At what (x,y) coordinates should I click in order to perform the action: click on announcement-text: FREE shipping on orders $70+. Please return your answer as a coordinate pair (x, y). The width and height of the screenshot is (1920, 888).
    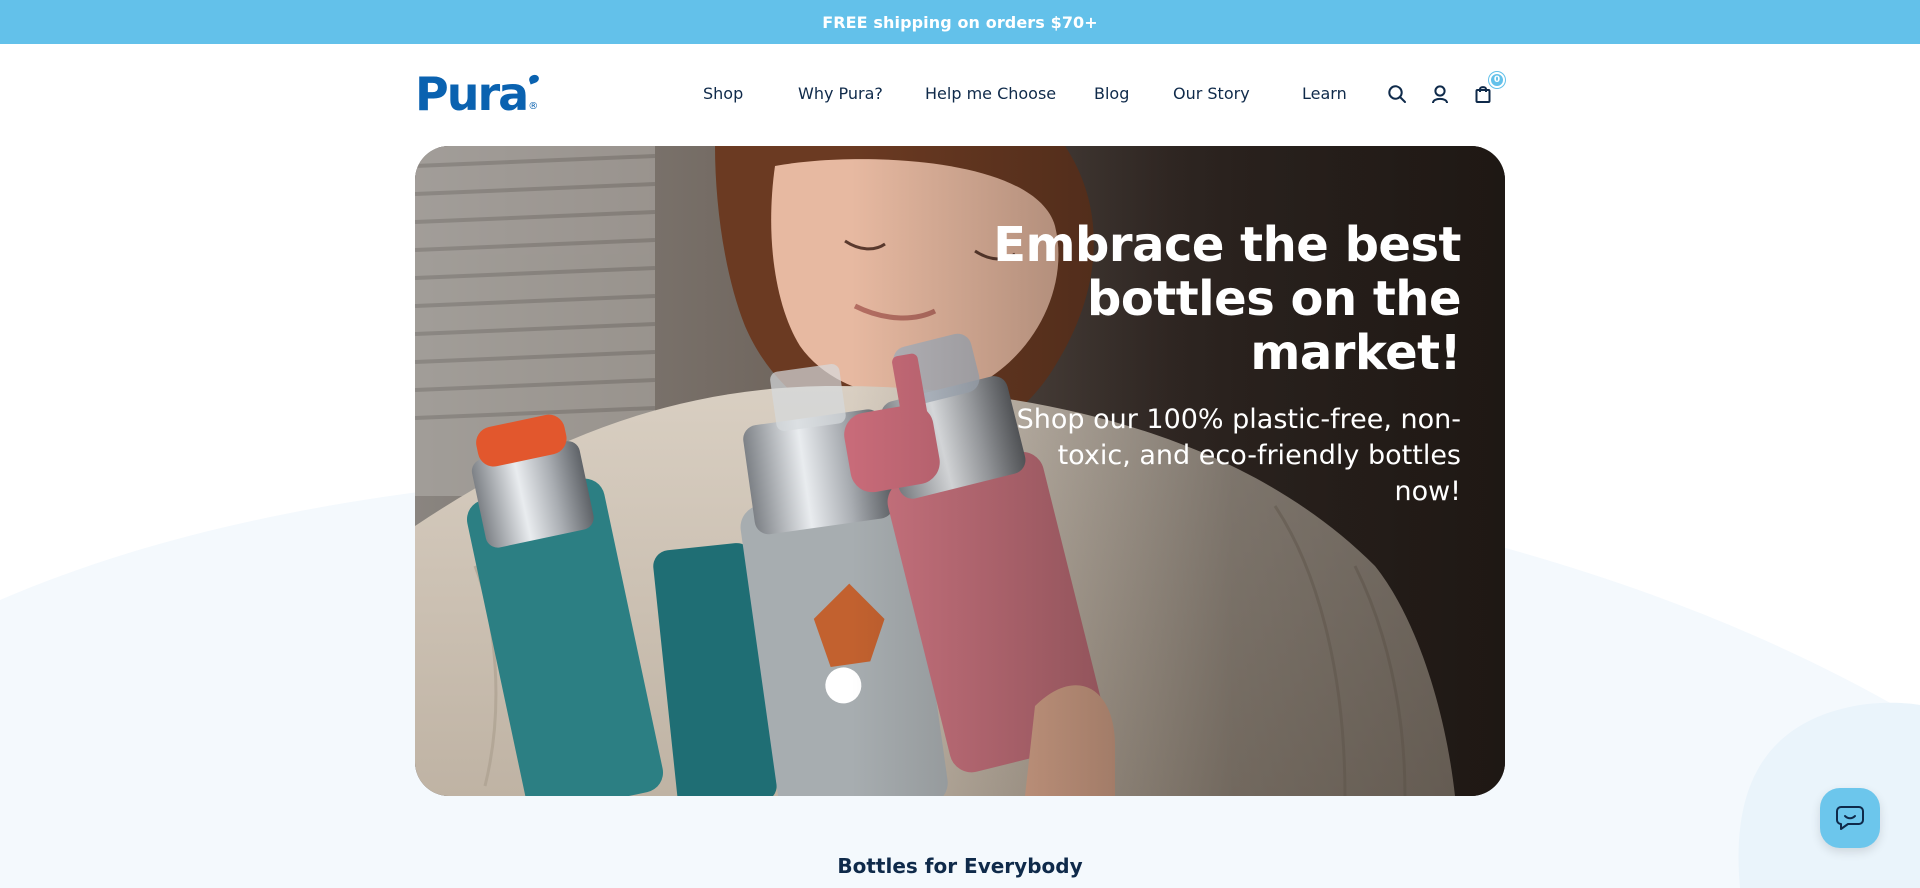
    Looking at the image, I should click on (960, 22).